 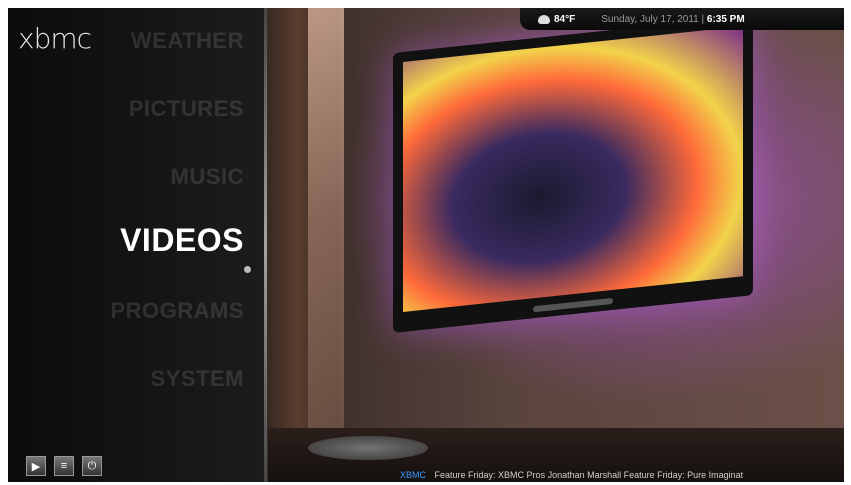 I want to click on xbmc-logo: xbmc, so click(x=55, y=38).